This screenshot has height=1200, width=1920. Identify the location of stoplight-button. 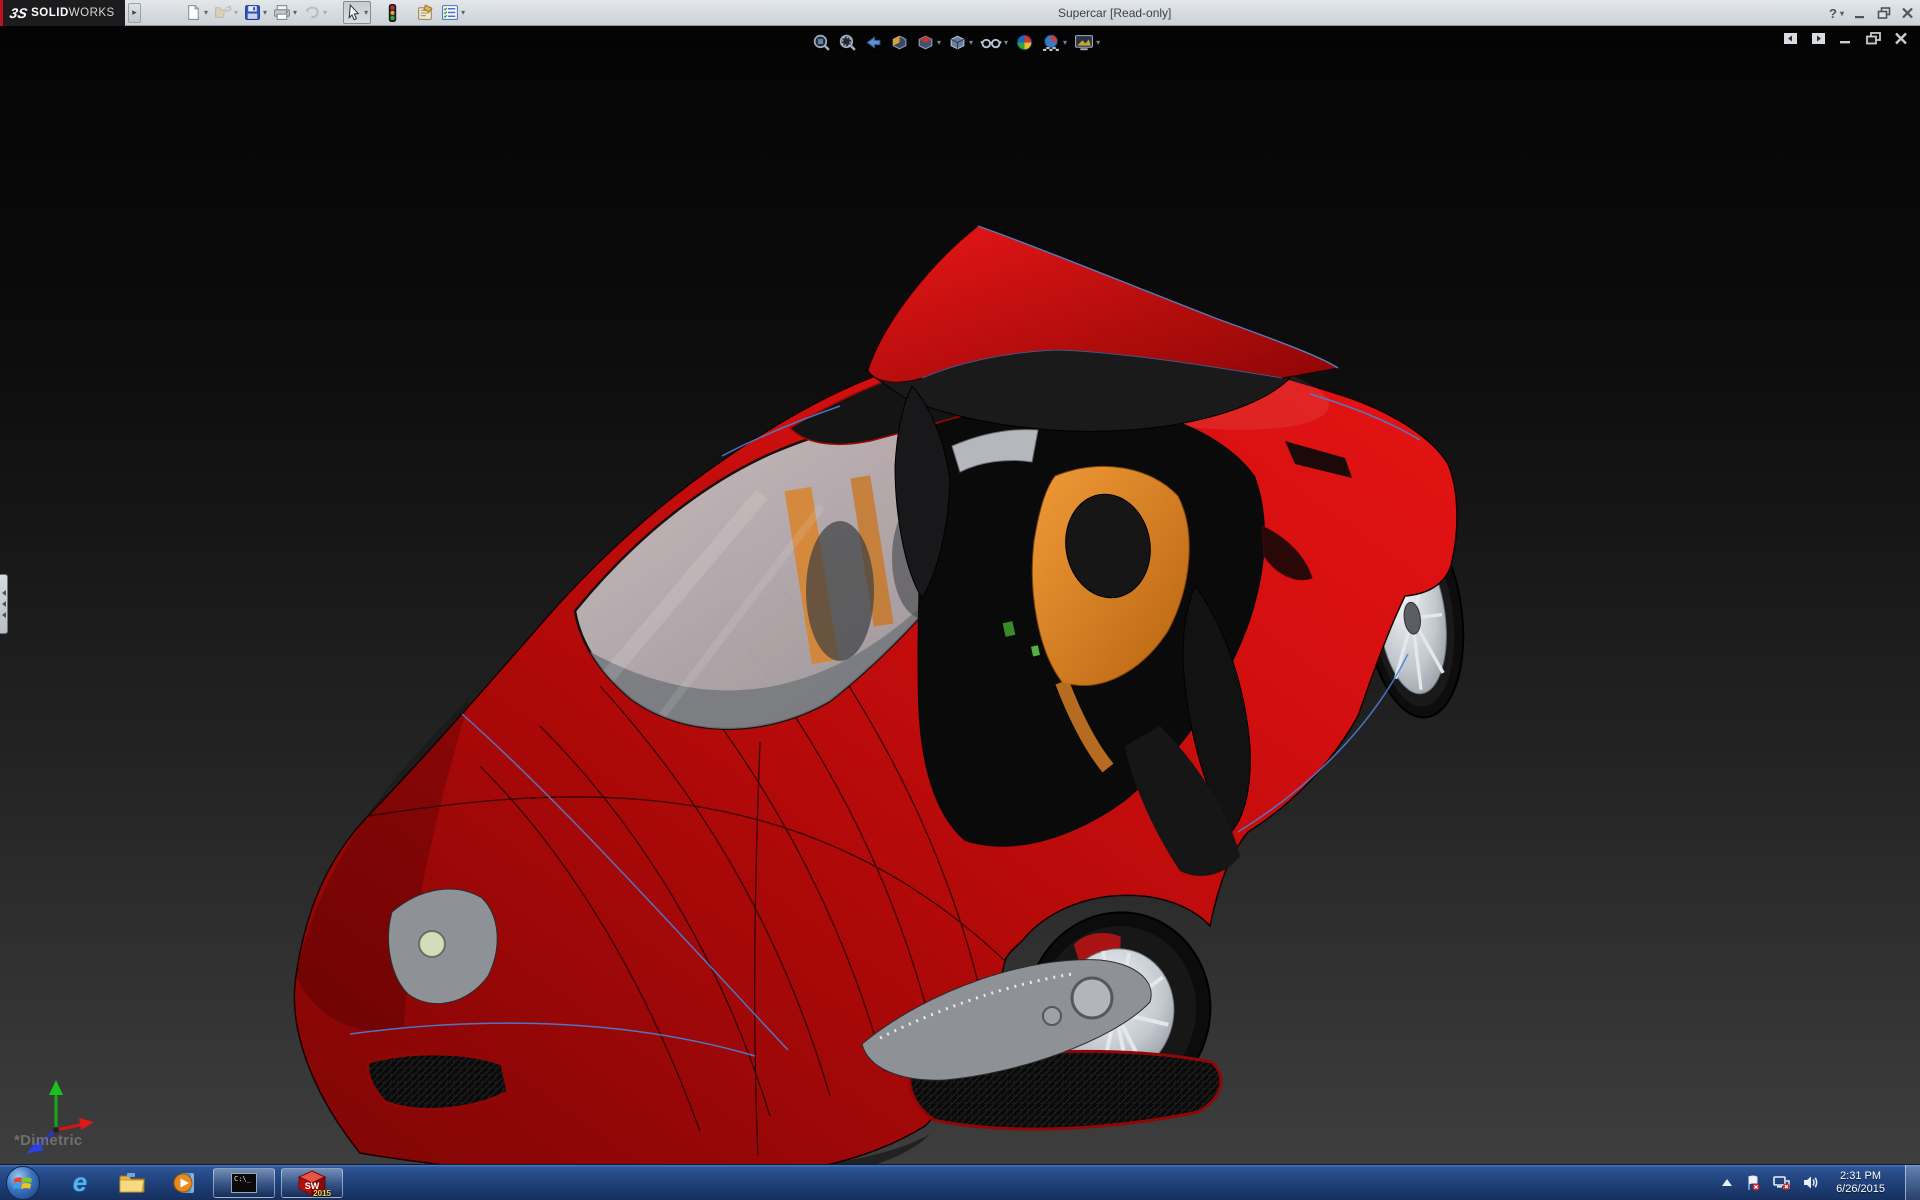
(392, 13).